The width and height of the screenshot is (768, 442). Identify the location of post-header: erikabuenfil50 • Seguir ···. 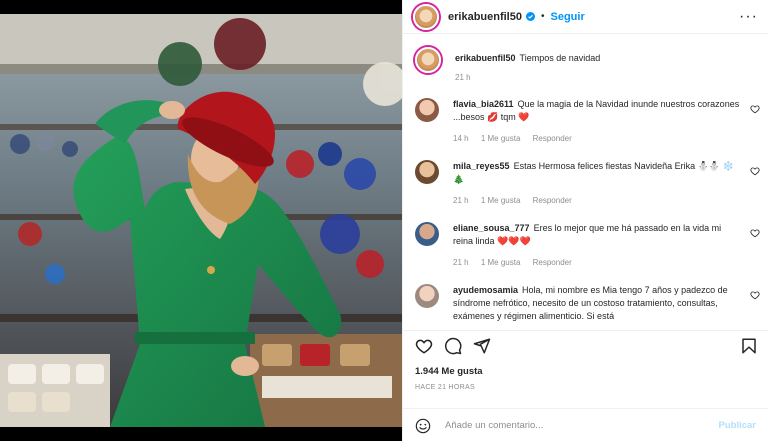
(585, 17).